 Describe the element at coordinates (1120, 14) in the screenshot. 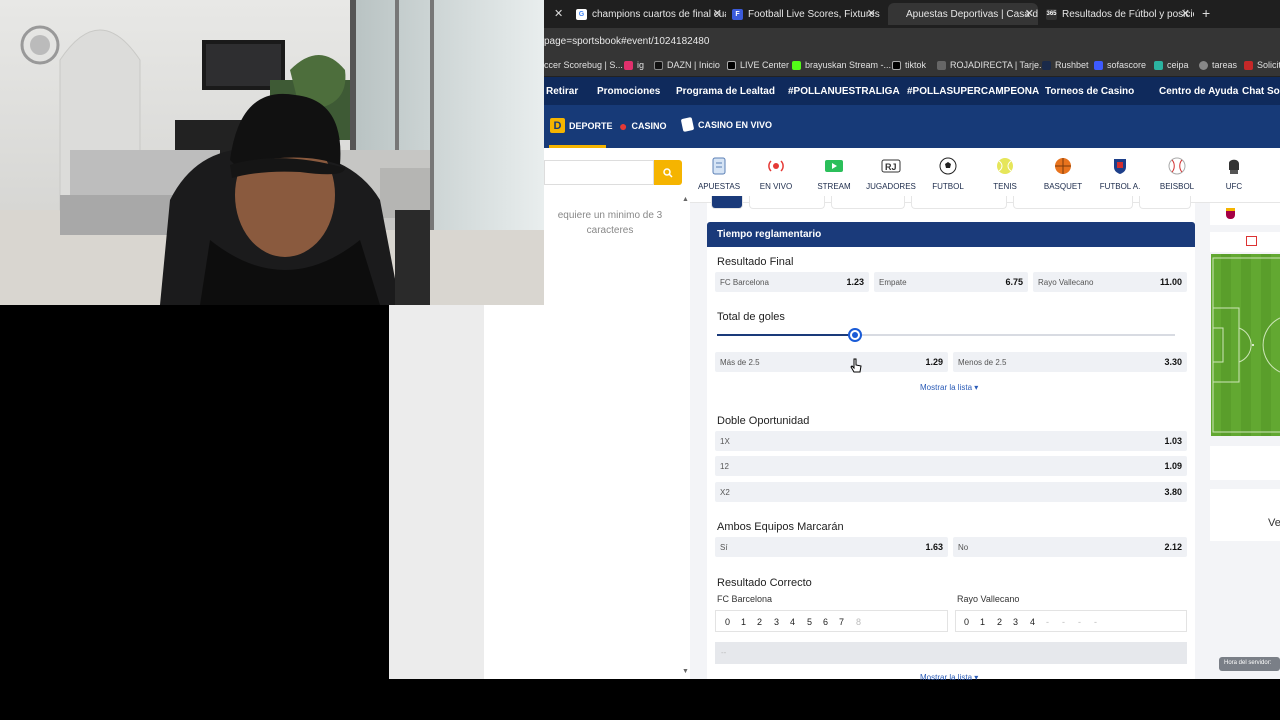

I see `browser-tab: 365 Resultados de Fútbol y posicio ✕` at that location.